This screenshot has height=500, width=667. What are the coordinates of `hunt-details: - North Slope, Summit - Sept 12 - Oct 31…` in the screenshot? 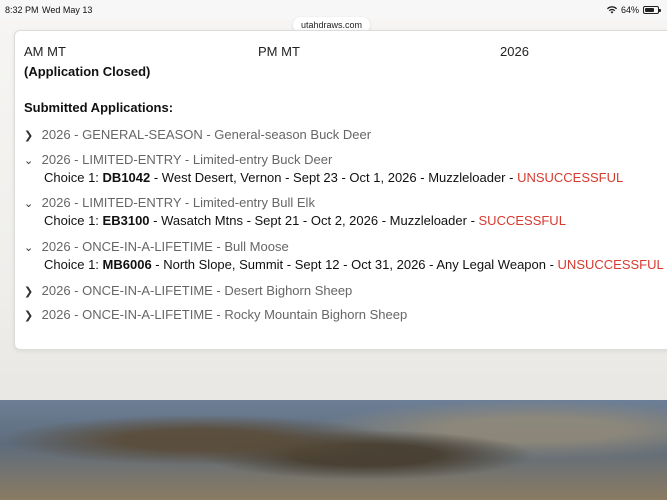 It's located at (354, 264).